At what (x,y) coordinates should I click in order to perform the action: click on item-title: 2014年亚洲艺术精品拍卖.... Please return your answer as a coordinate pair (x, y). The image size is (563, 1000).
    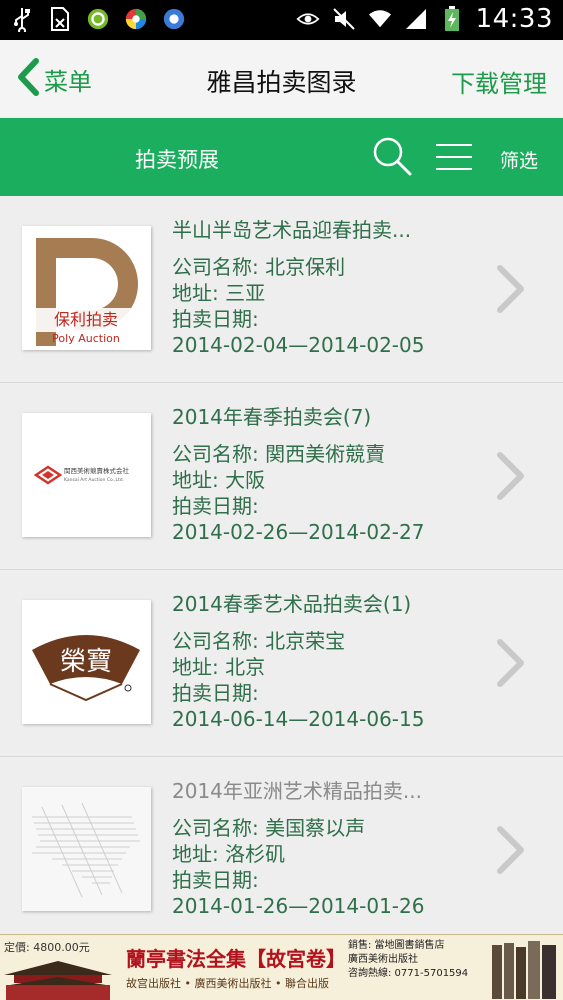
    Looking at the image, I should click on (297, 791).